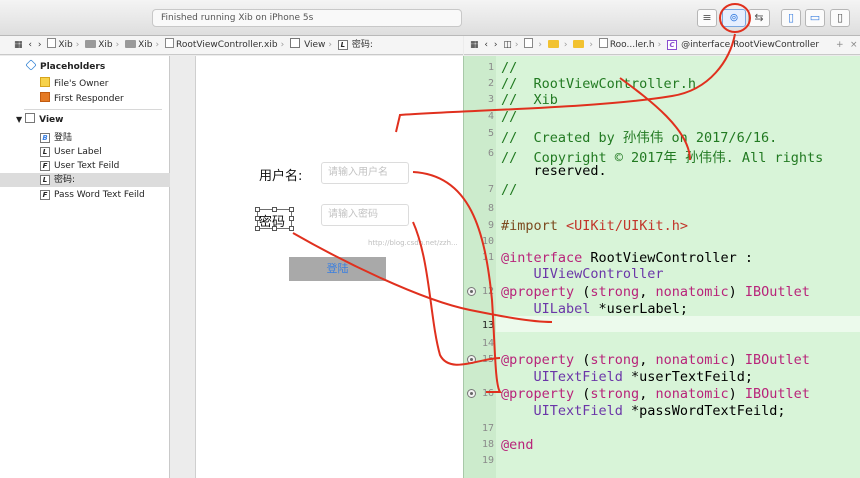  I want to click on bottom-panel-icon: ▭, so click(815, 17).